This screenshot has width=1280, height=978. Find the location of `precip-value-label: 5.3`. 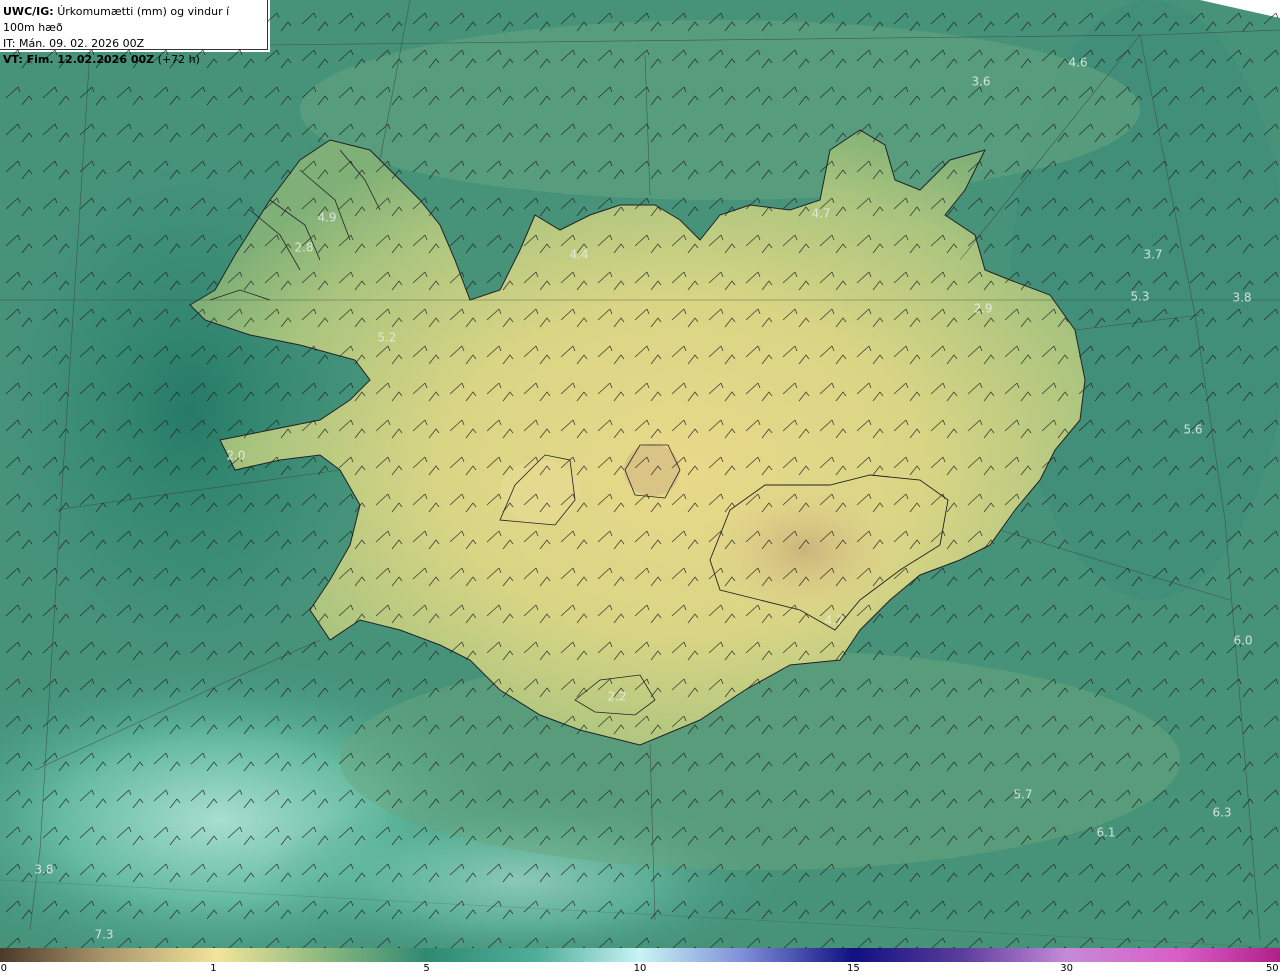

precip-value-label: 5.3 is located at coordinates (1139, 297).